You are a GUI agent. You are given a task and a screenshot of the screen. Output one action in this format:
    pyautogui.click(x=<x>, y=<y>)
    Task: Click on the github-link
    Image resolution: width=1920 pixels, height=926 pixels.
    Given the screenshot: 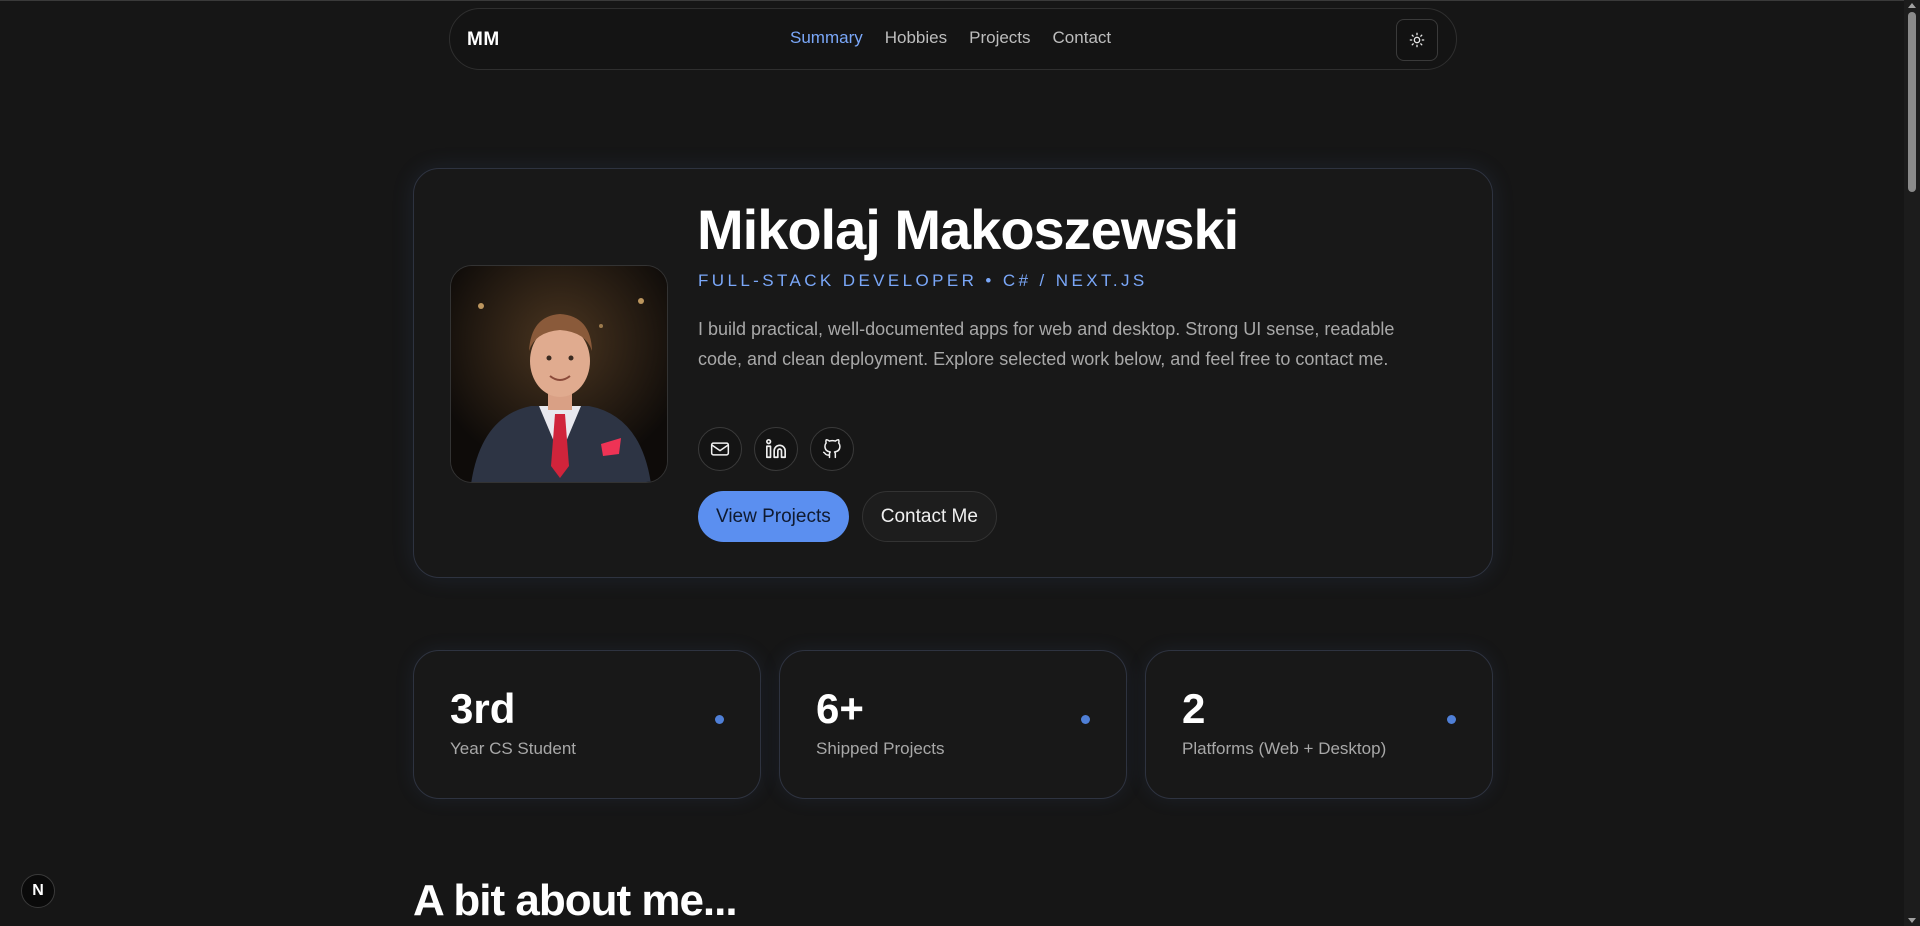 What is the action you would take?
    pyautogui.click(x=832, y=449)
    